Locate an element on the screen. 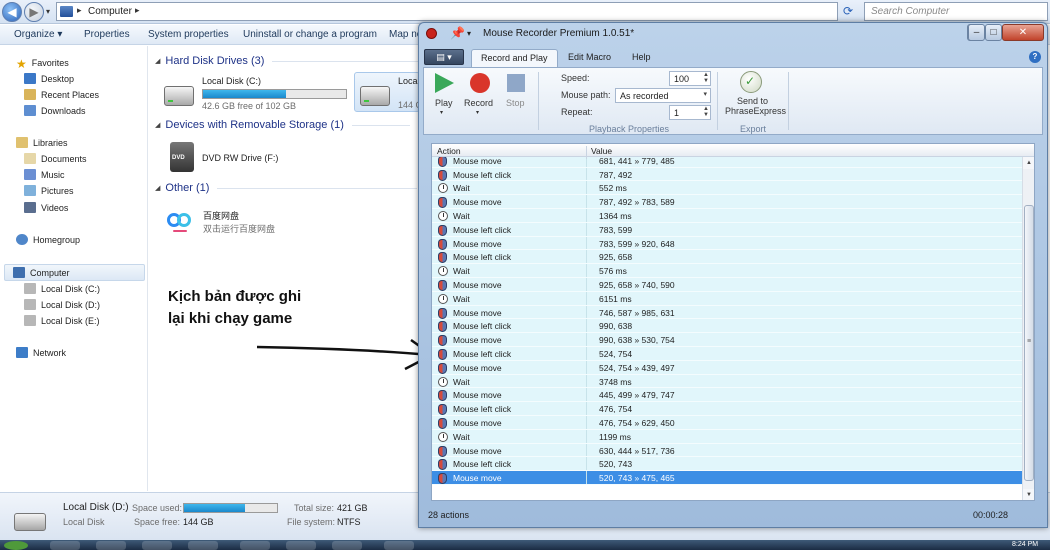 The width and height of the screenshot is (1050, 550). nav-computer: Computer is located at coordinates (41, 272).